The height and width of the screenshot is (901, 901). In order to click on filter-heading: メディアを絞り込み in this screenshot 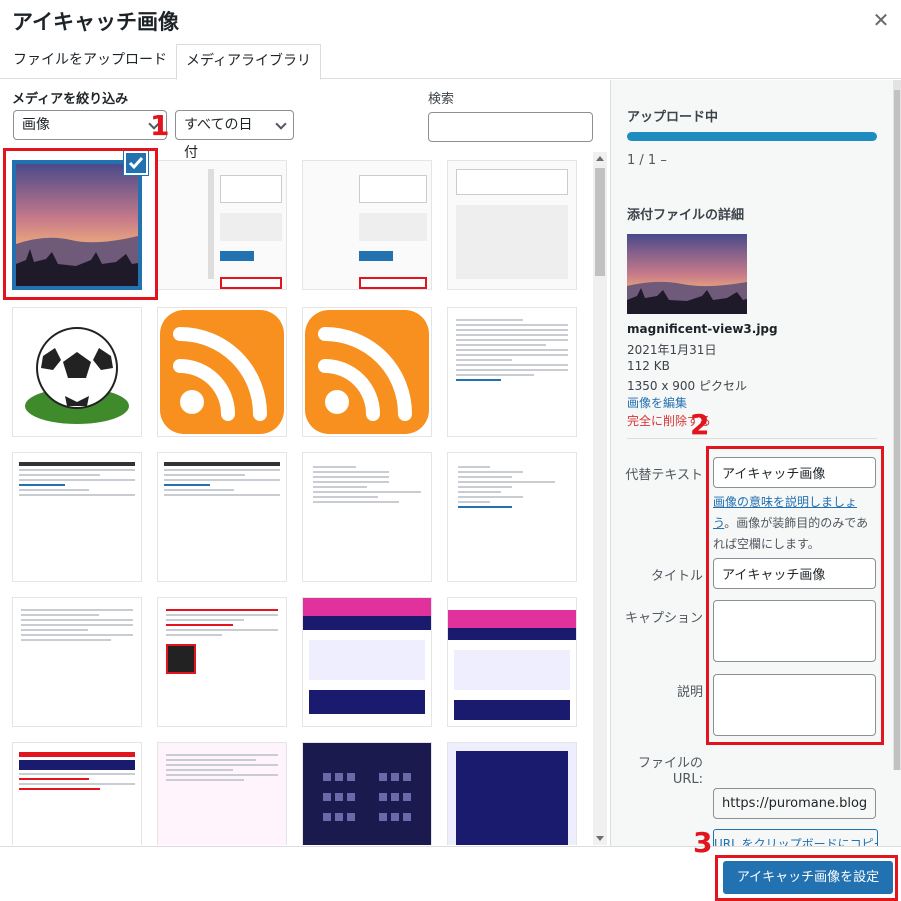, I will do `click(70, 99)`.